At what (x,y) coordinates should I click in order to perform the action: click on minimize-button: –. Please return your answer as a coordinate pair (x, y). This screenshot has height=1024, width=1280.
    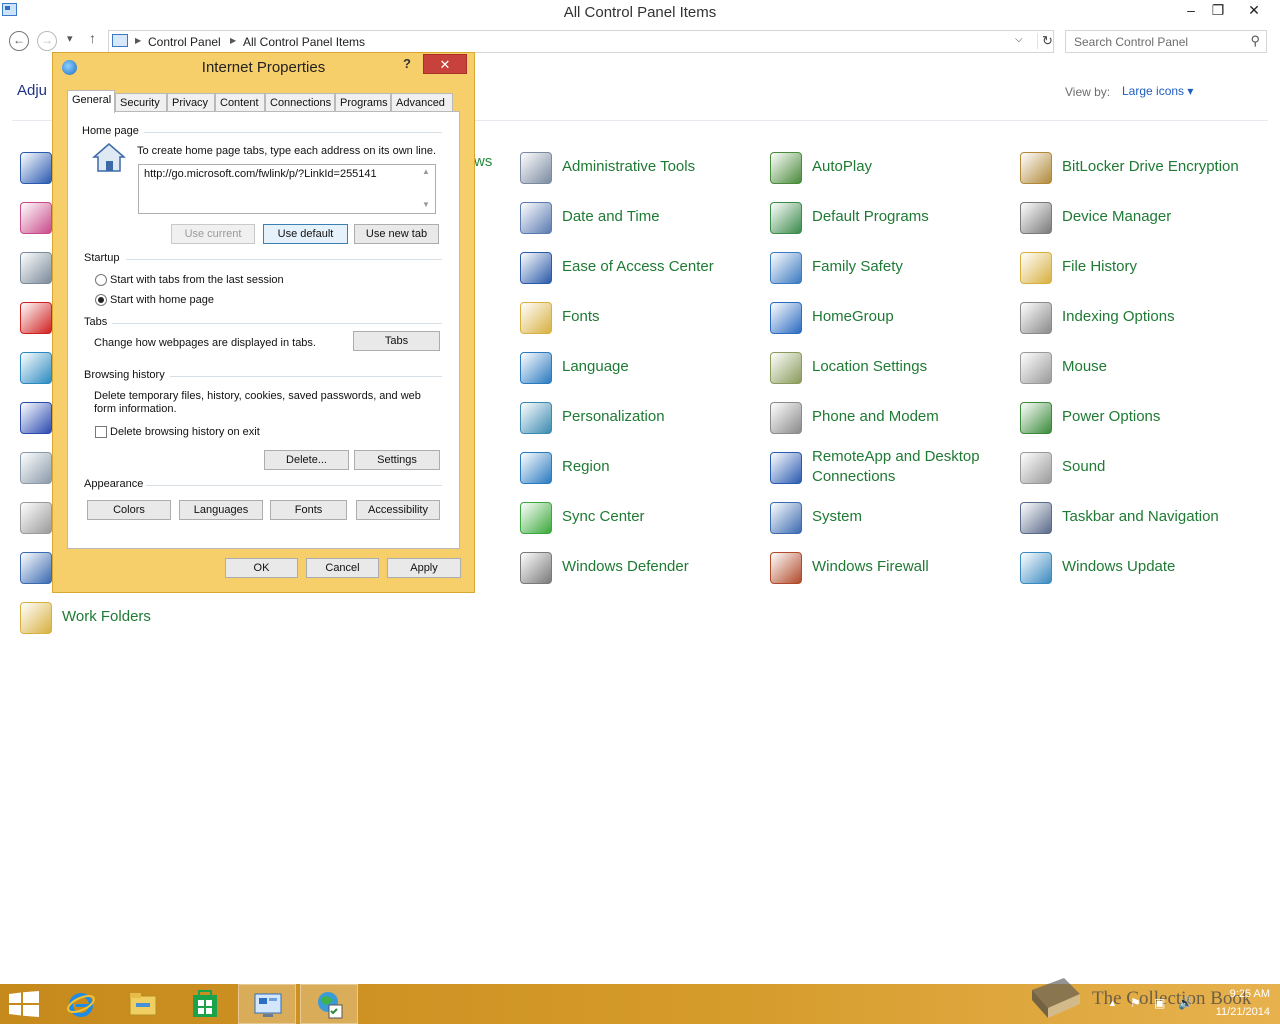
    Looking at the image, I should click on (1191, 11).